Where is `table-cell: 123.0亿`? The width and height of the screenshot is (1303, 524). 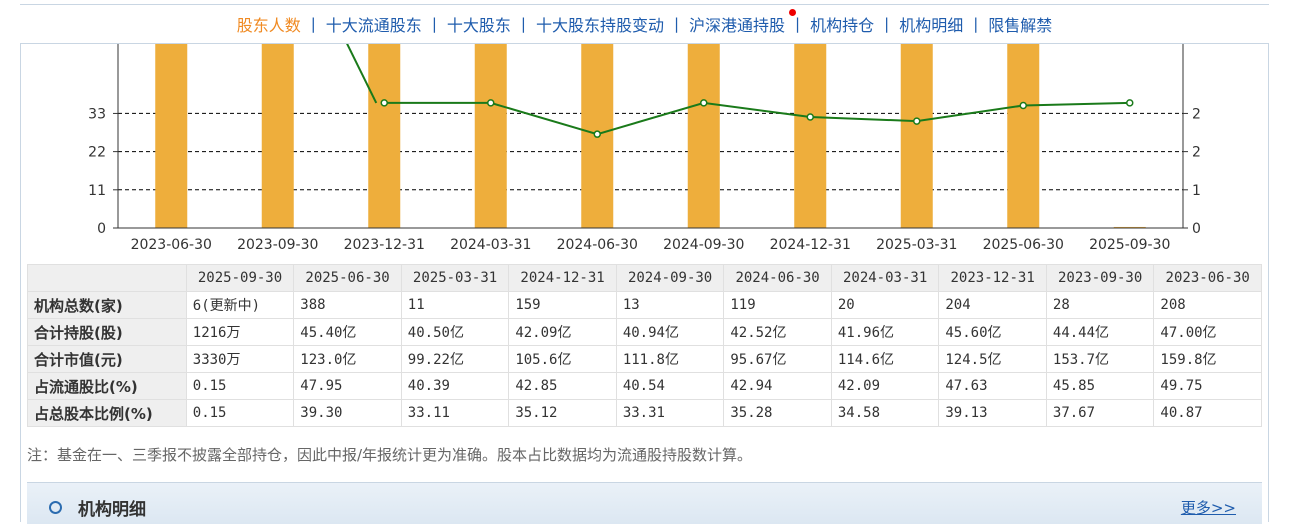
table-cell: 123.0亿 is located at coordinates (347, 359).